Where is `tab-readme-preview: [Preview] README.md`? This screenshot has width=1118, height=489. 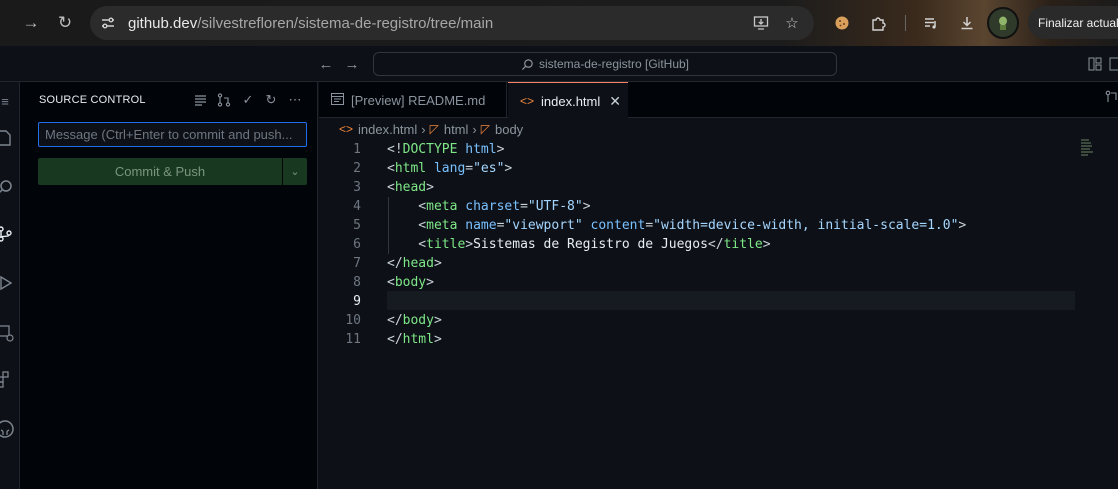
tab-readme-preview: [Preview] README.md is located at coordinates (413, 100).